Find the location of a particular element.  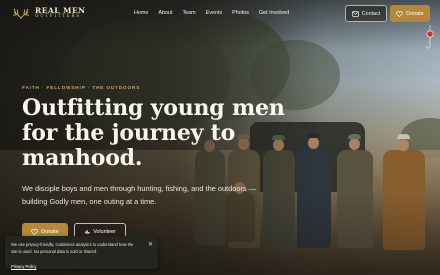

mail-icon is located at coordinates (355, 13).